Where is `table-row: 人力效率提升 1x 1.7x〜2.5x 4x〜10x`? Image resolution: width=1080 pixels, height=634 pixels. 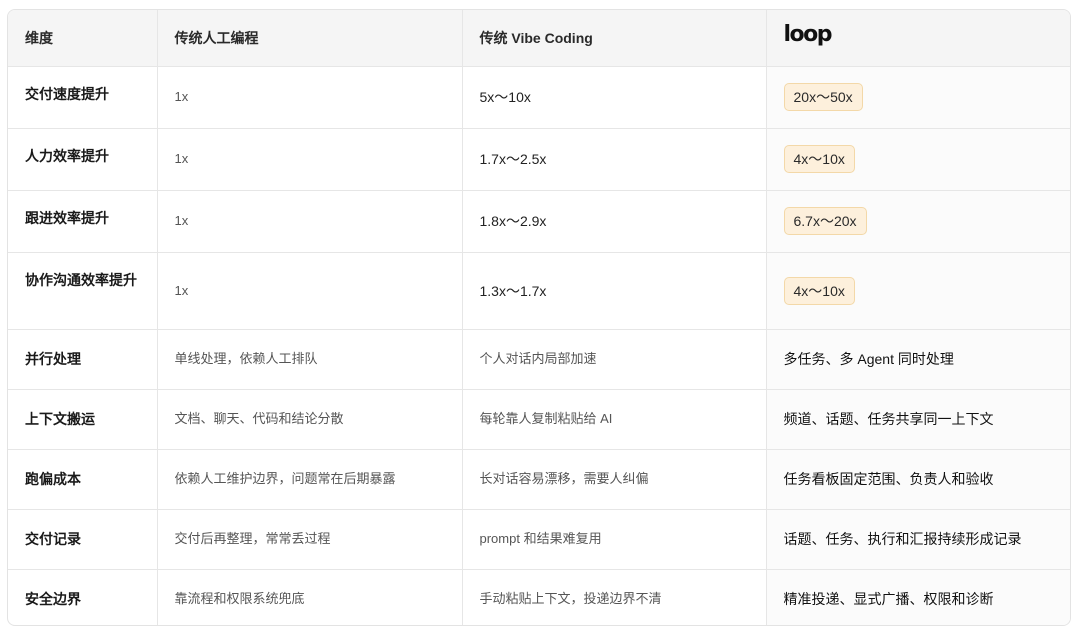 table-row: 人力效率提升 1x 1.7x〜2.5x 4x〜10x is located at coordinates (539, 159).